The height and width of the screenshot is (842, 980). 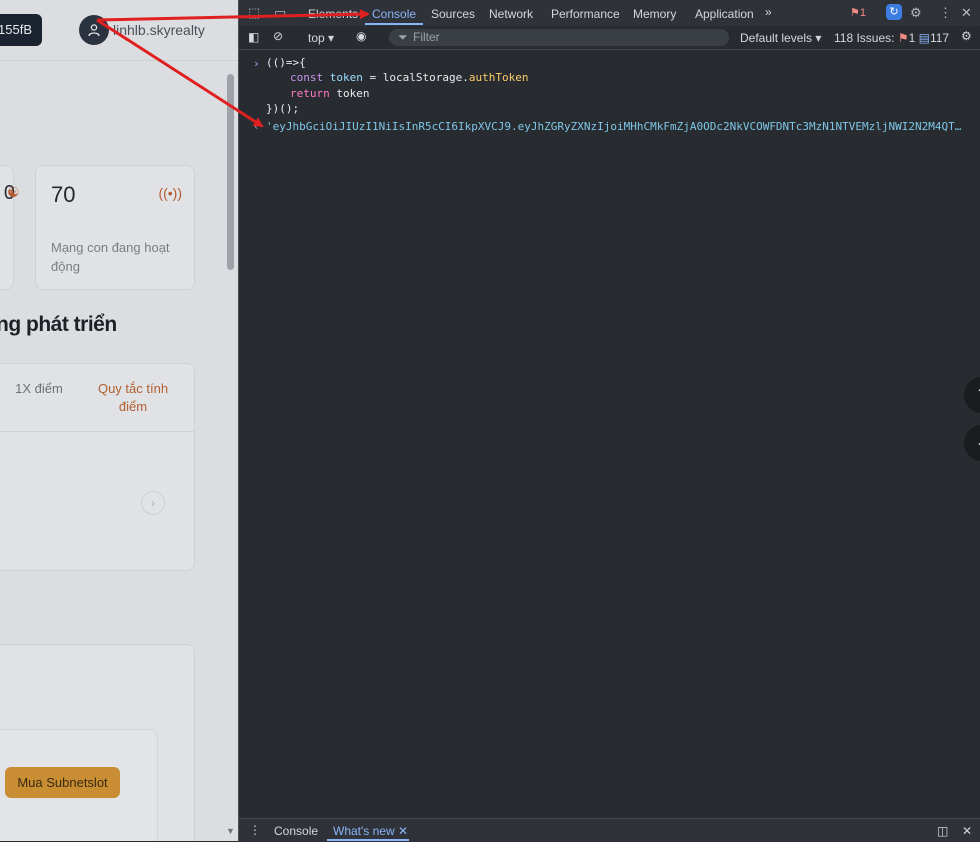 What do you see at coordinates (256, 126) in the screenshot?
I see `return-value-arrow-icon: ‹` at bounding box center [256, 126].